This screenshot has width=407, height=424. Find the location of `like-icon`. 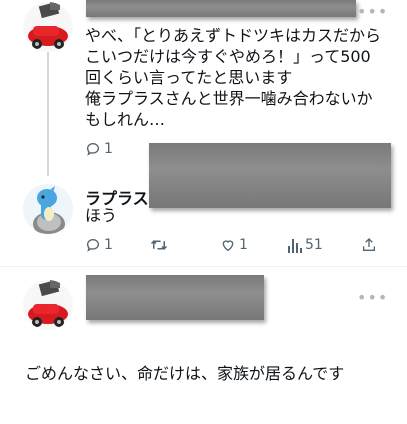

like-icon is located at coordinates (228, 246).